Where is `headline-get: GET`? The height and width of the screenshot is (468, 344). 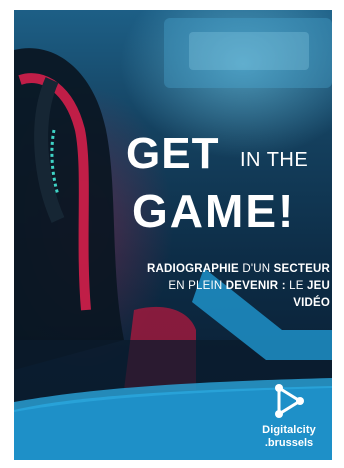
headline-get: GET is located at coordinates (173, 153).